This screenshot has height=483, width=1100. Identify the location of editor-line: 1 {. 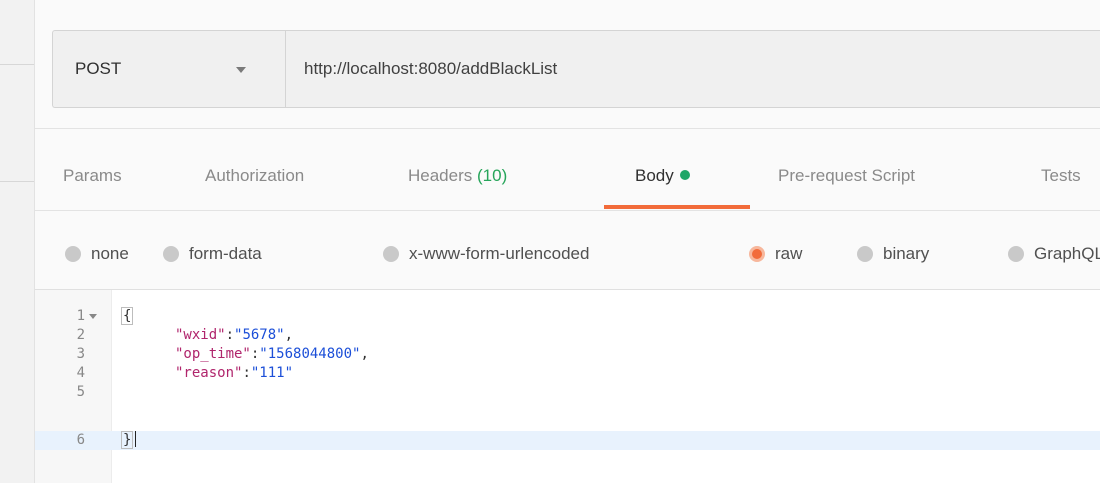
(567, 316).